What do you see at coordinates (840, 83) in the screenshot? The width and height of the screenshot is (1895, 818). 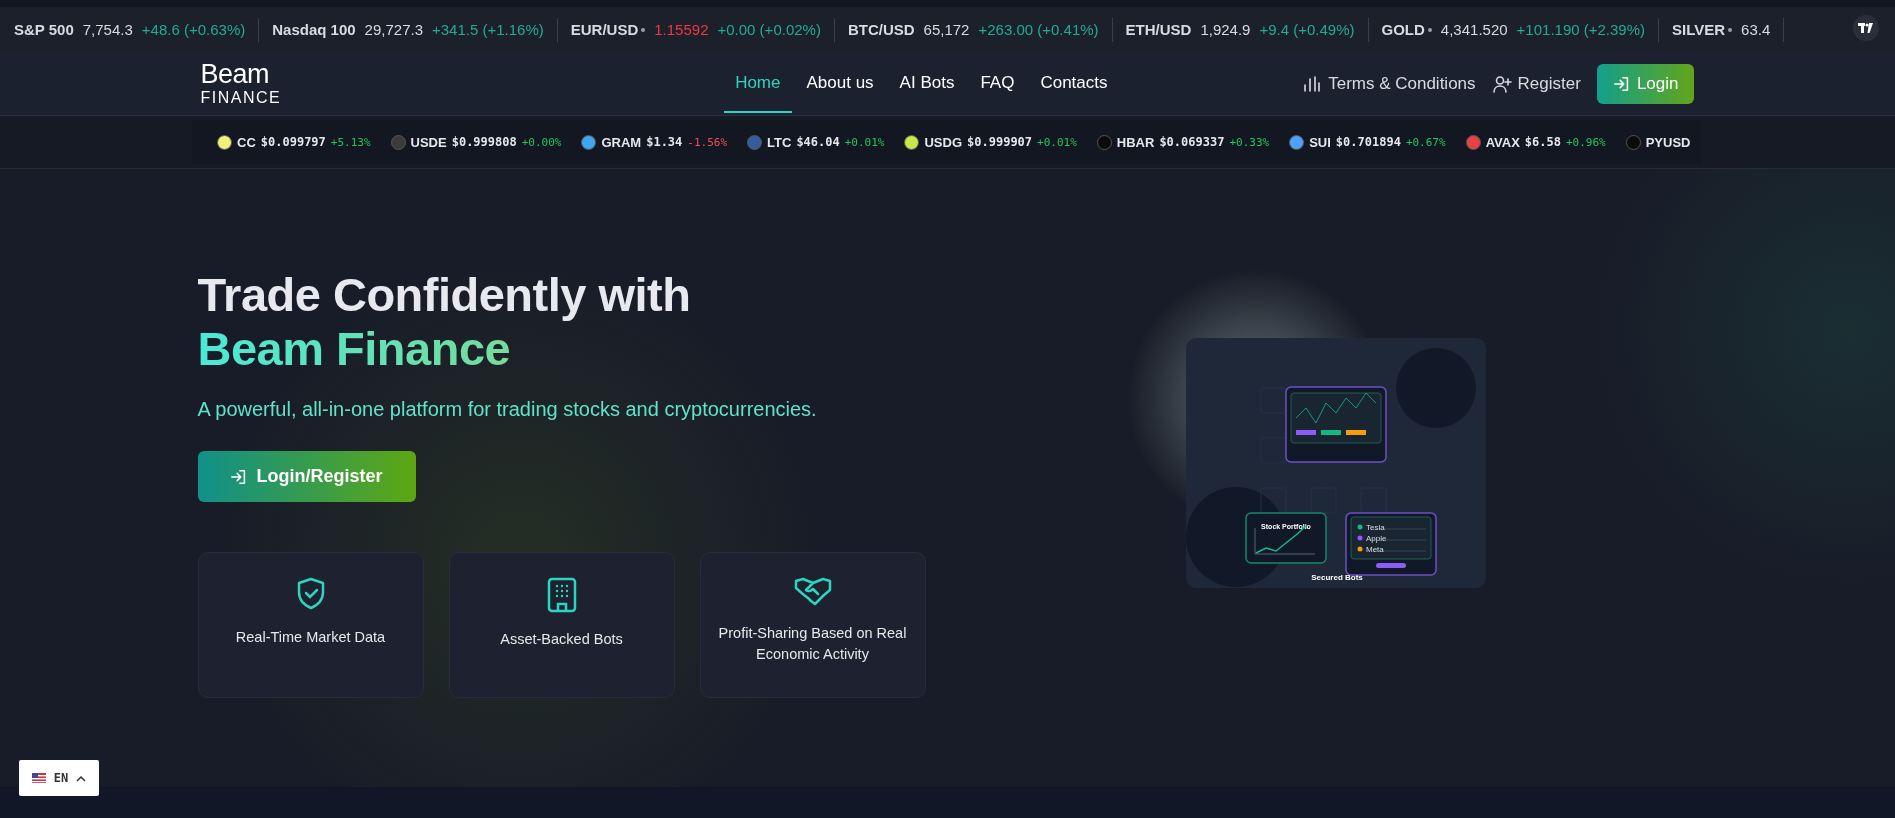 I see `nav-link: About us` at bounding box center [840, 83].